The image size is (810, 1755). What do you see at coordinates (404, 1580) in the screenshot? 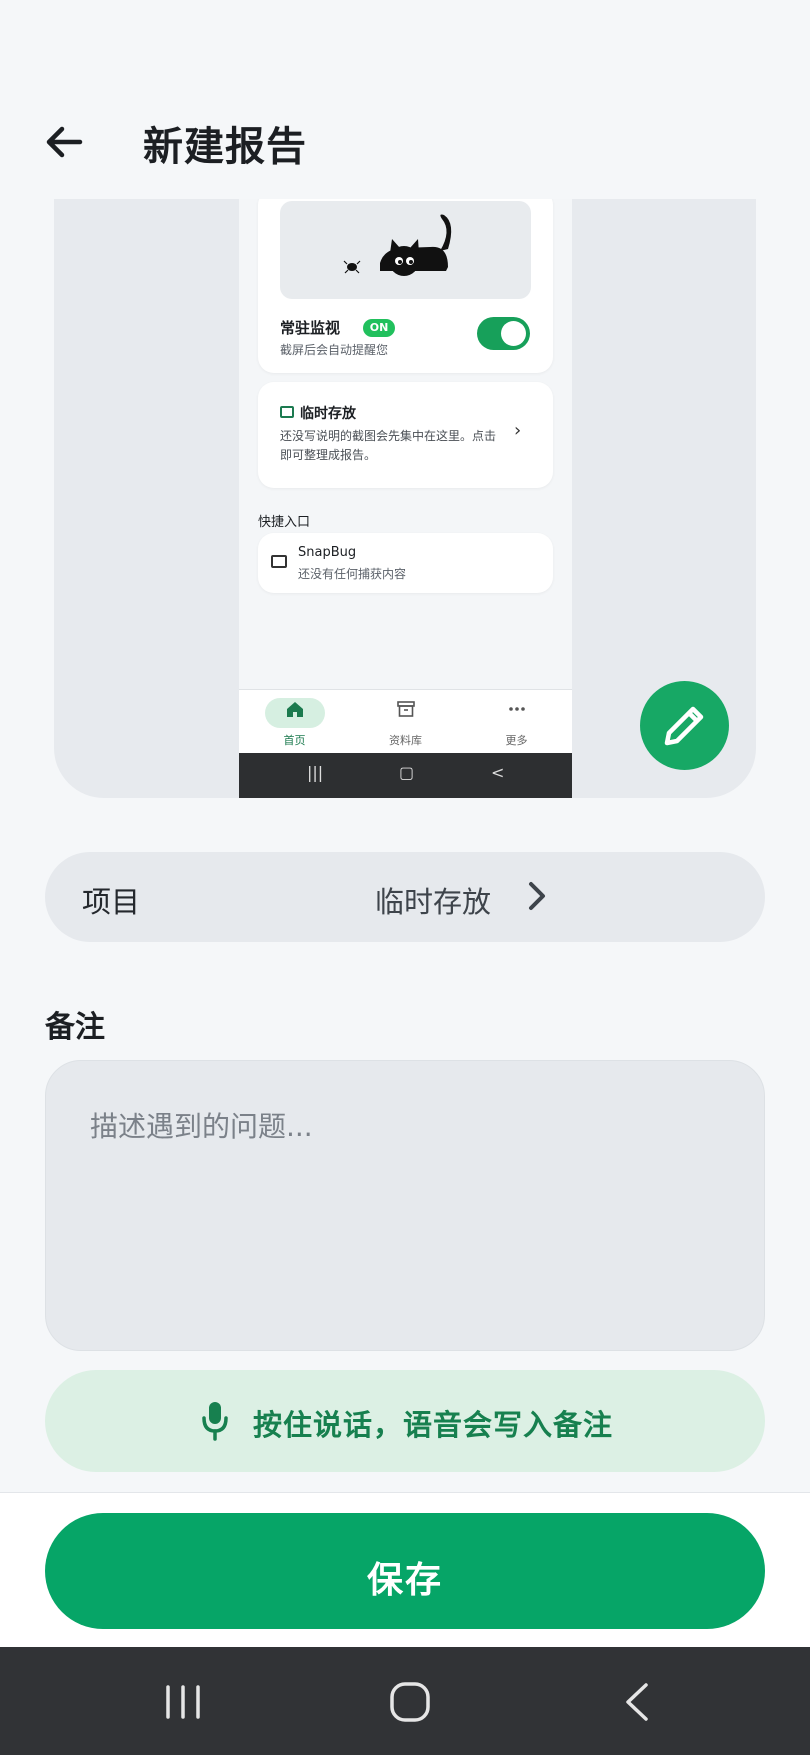
I see `save-label: 保存` at bounding box center [404, 1580].